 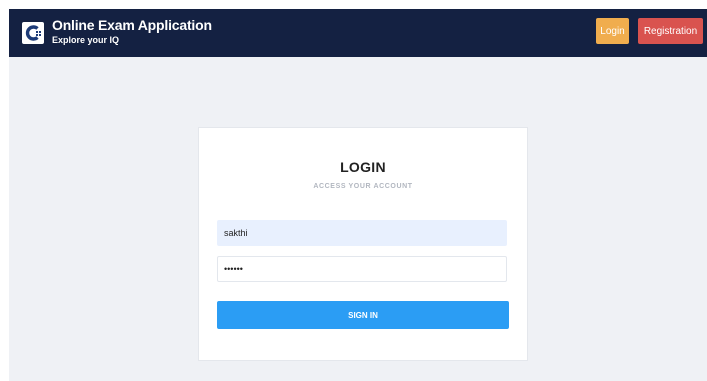 I want to click on brand: Online Exam Application Explore your IQ, so click(x=132, y=32).